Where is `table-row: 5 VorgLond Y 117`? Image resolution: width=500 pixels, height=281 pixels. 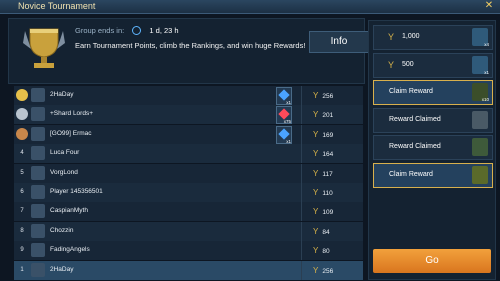 table-row: 5 VorgLond Y 117 is located at coordinates (188, 173).